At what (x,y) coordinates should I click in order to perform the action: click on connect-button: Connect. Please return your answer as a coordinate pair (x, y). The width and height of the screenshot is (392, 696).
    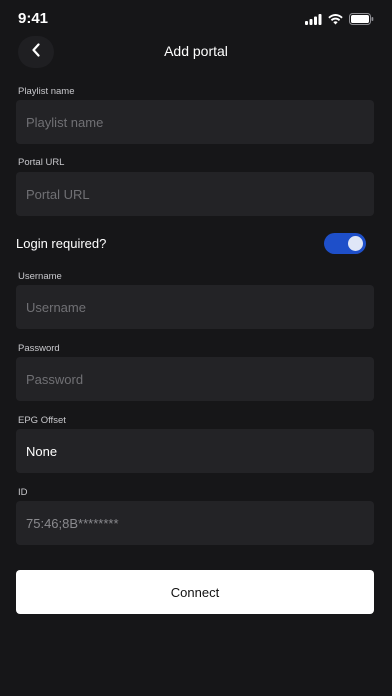
    Looking at the image, I should click on (195, 592).